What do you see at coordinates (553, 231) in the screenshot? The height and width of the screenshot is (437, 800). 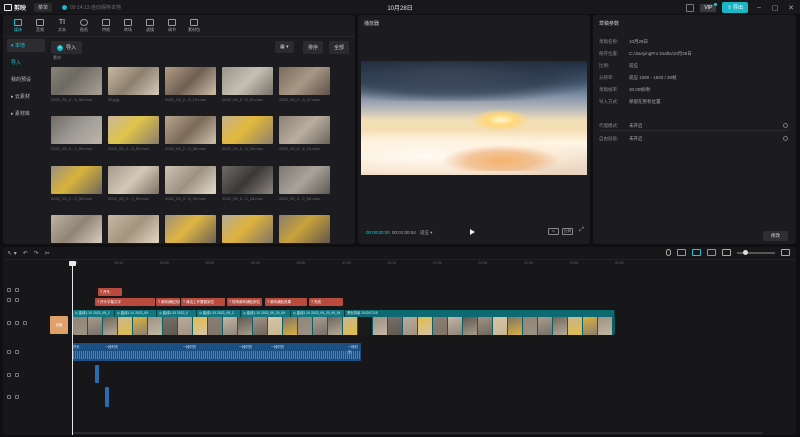 I see `preview-mode-button: ▭` at bounding box center [553, 231].